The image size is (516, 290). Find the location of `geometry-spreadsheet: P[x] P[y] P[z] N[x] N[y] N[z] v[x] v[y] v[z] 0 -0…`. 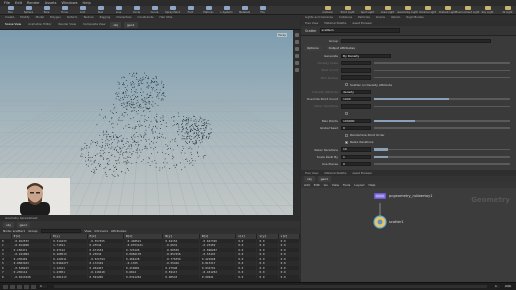

geometry-spreadsheet: P[x] P[y] P[z] N[x] N[y] N[z] v[x] v[y] v[z] 0 -0… is located at coordinates (150, 258).